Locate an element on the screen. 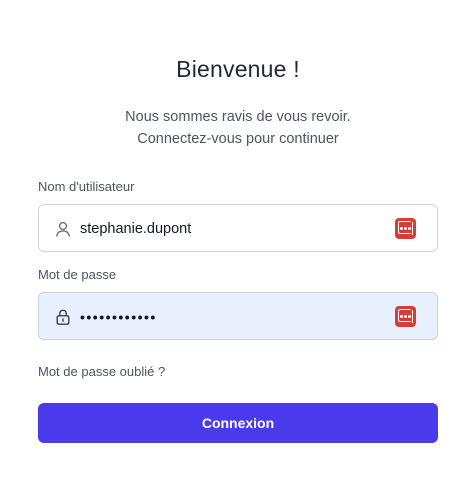  page-title: Bienvenue ! is located at coordinates (238, 69).